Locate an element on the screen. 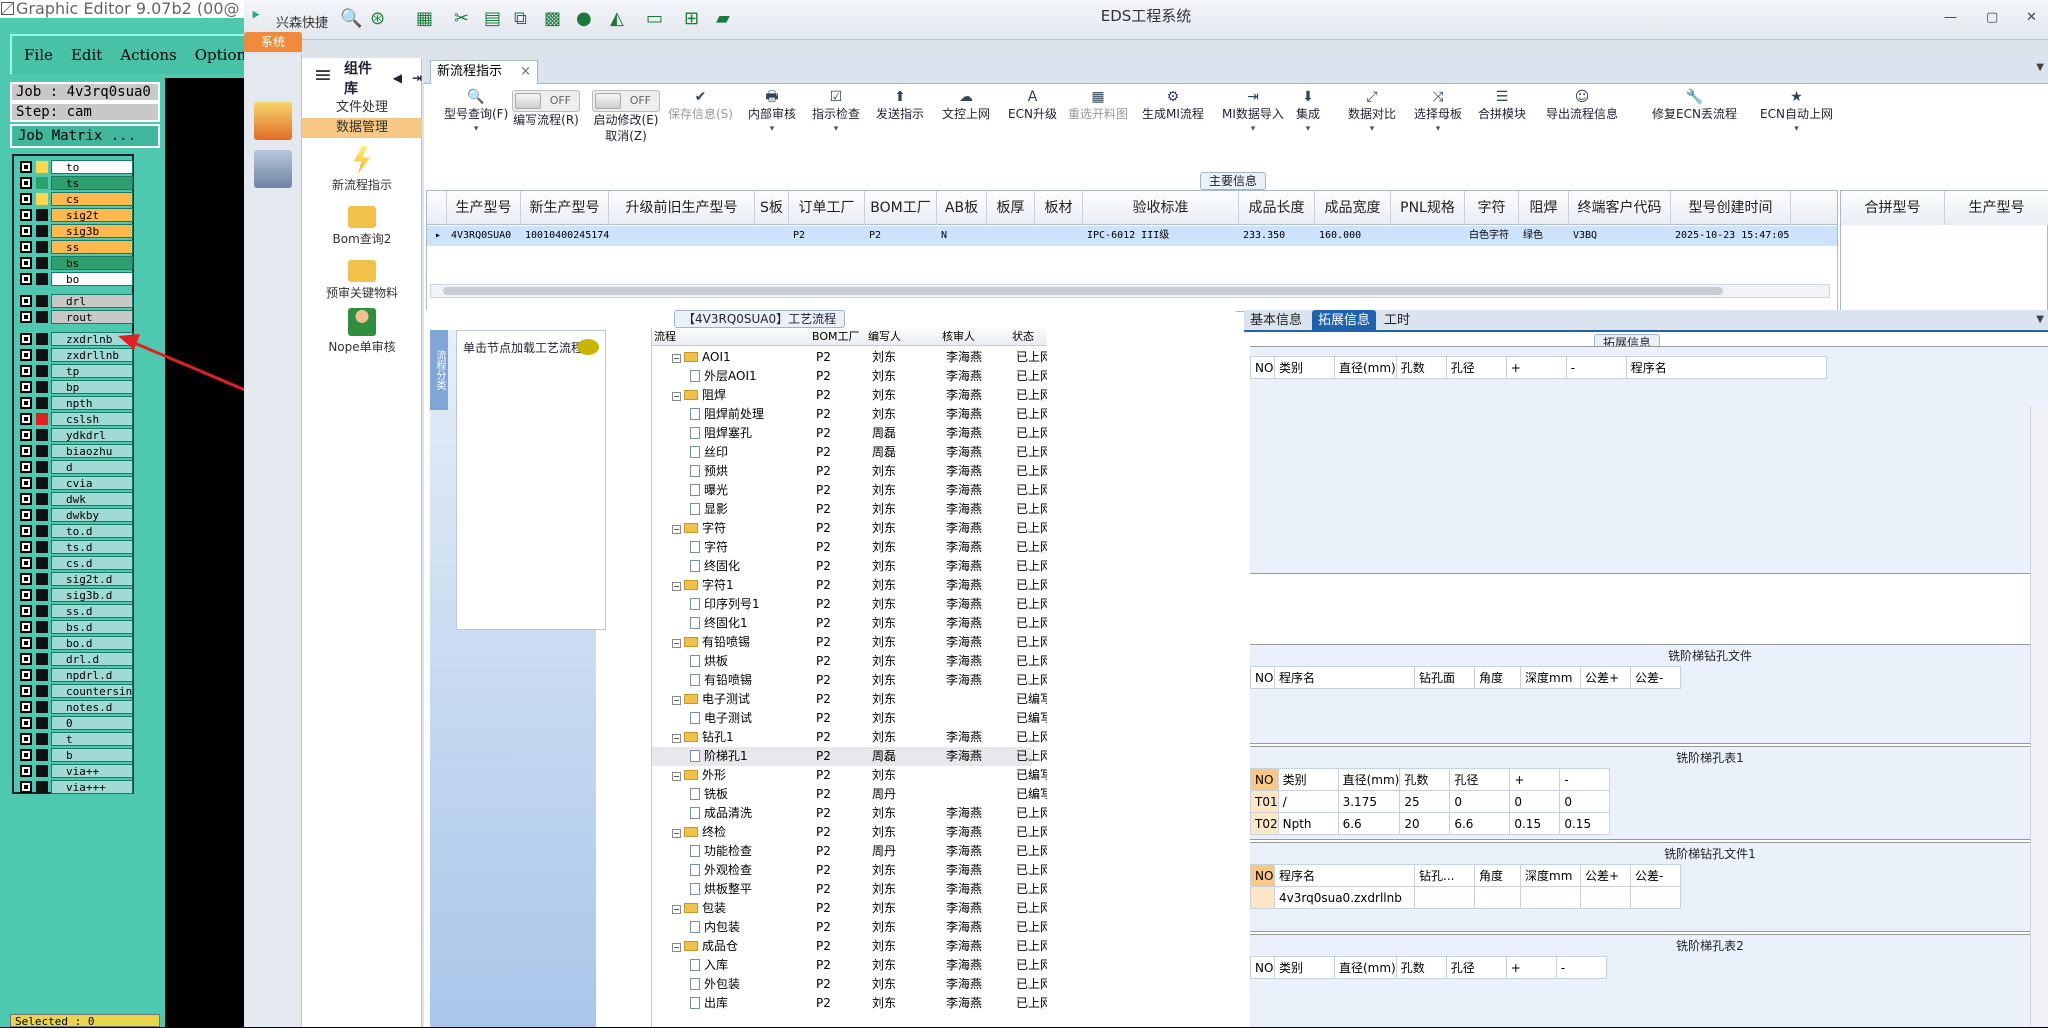  layer-row: ss.d is located at coordinates (74, 611).